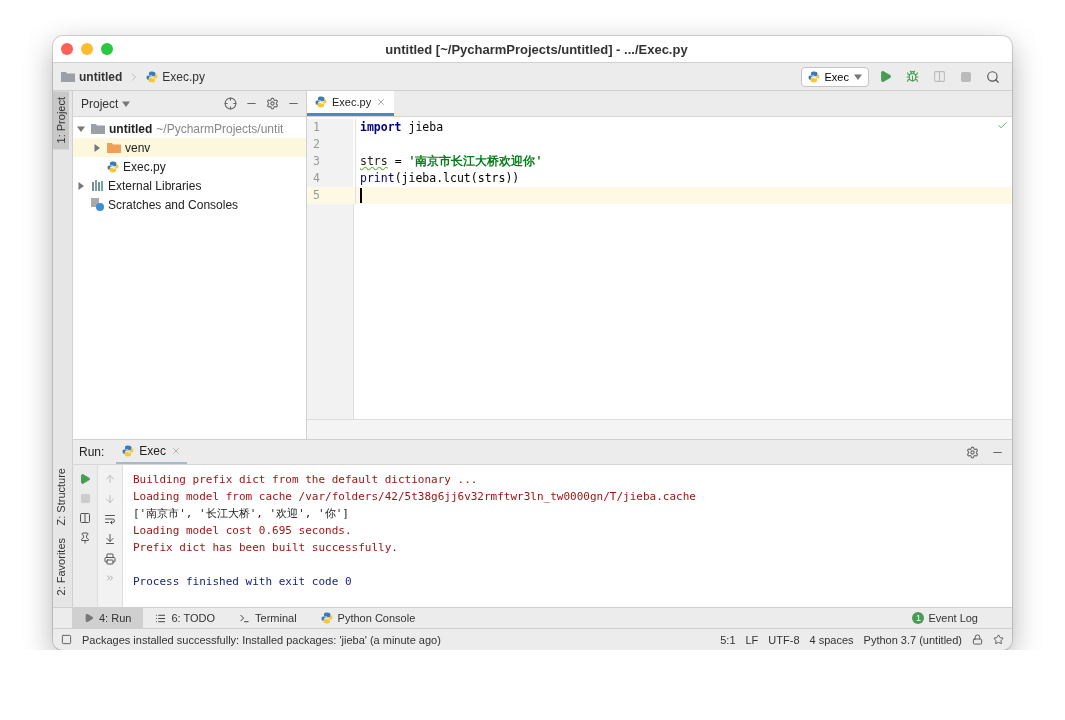  What do you see at coordinates (993, 76) in the screenshot?
I see `search-icon` at bounding box center [993, 76].